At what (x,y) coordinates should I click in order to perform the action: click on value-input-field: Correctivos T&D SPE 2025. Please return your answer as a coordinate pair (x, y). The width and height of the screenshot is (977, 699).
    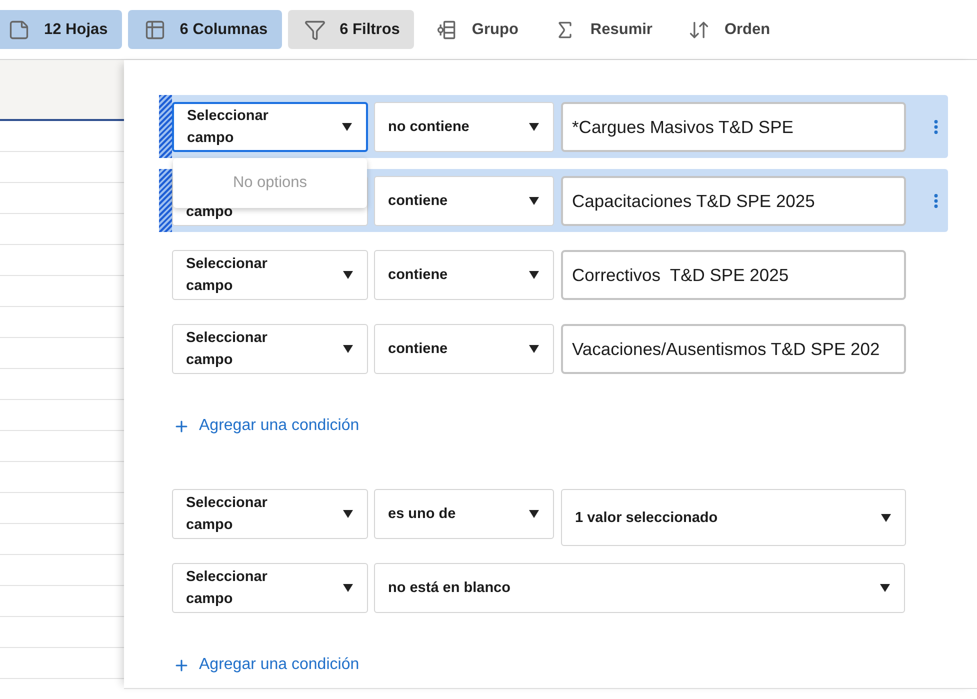
    Looking at the image, I should click on (733, 275).